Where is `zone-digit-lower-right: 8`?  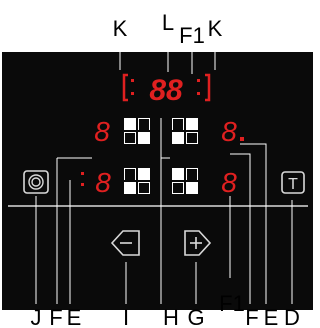
zone-digit-lower-right: 8 is located at coordinates (229, 182).